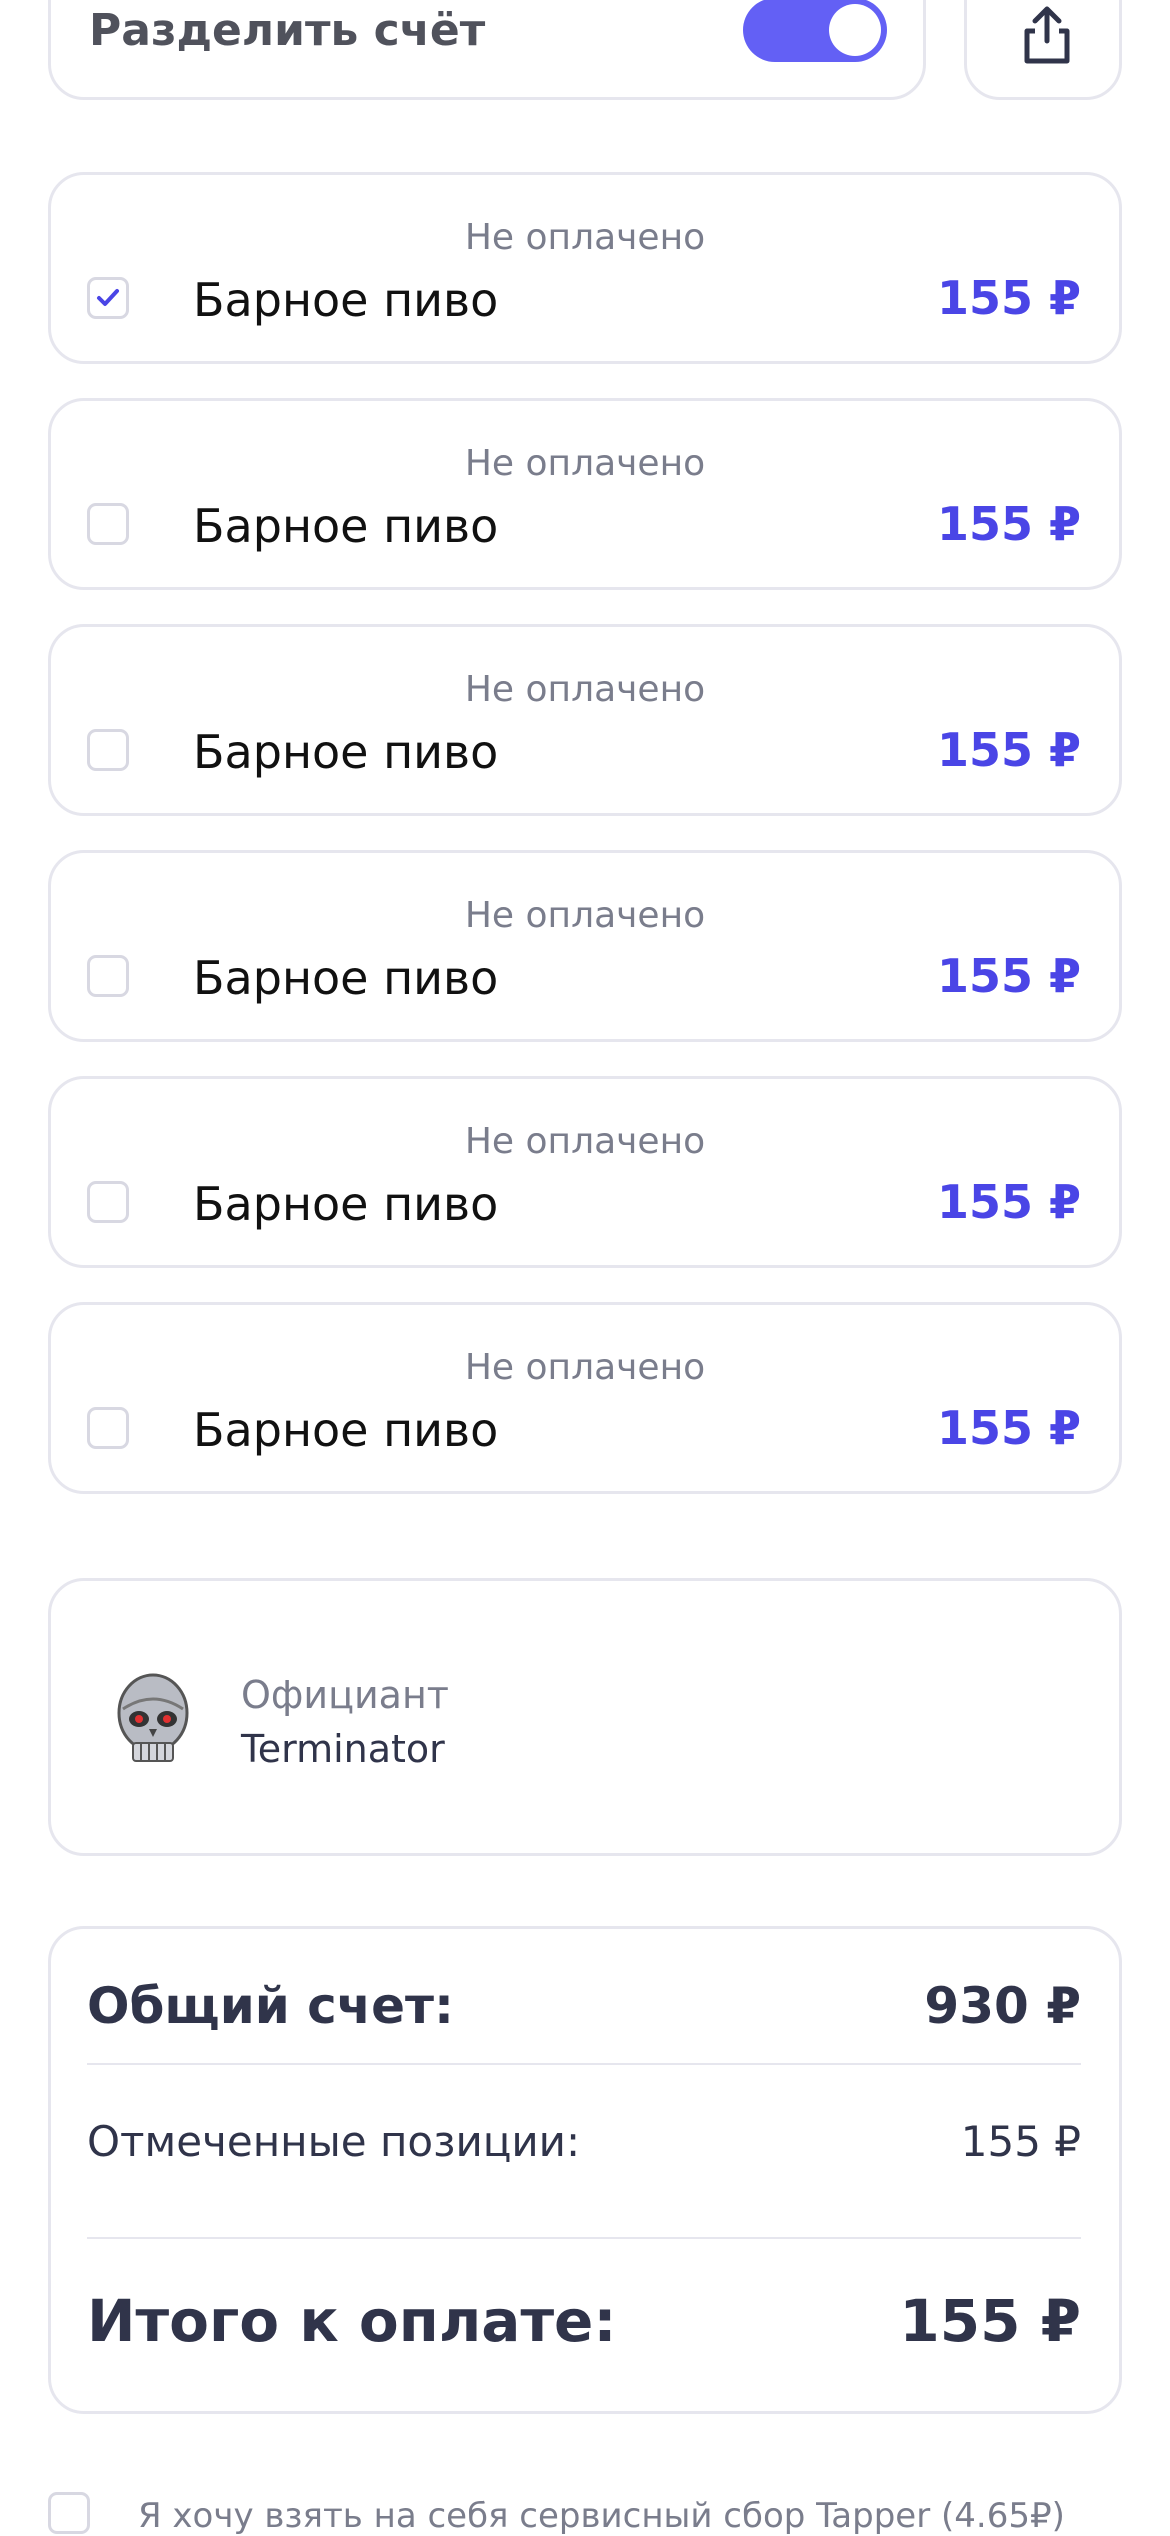 Image resolution: width=1170 pixels, height=2536 pixels. I want to click on waiter-card: Официант Terminator, so click(585, 1717).